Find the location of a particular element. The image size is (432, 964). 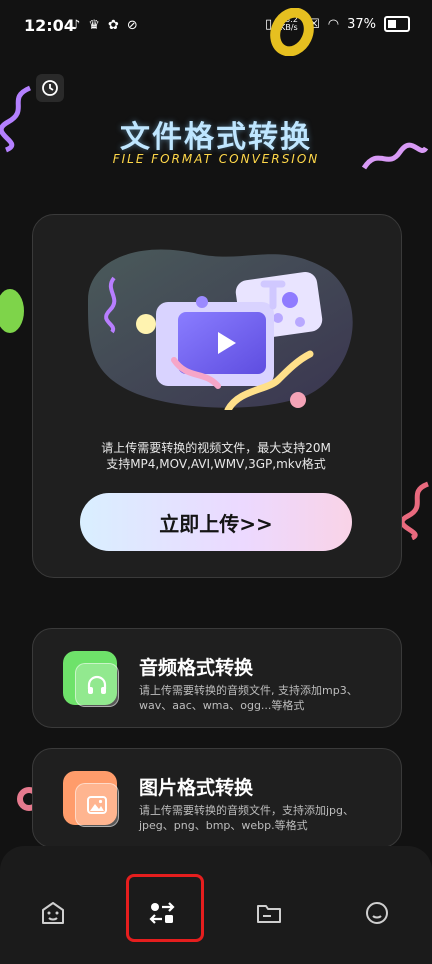

convert-icon is located at coordinates (162, 913).